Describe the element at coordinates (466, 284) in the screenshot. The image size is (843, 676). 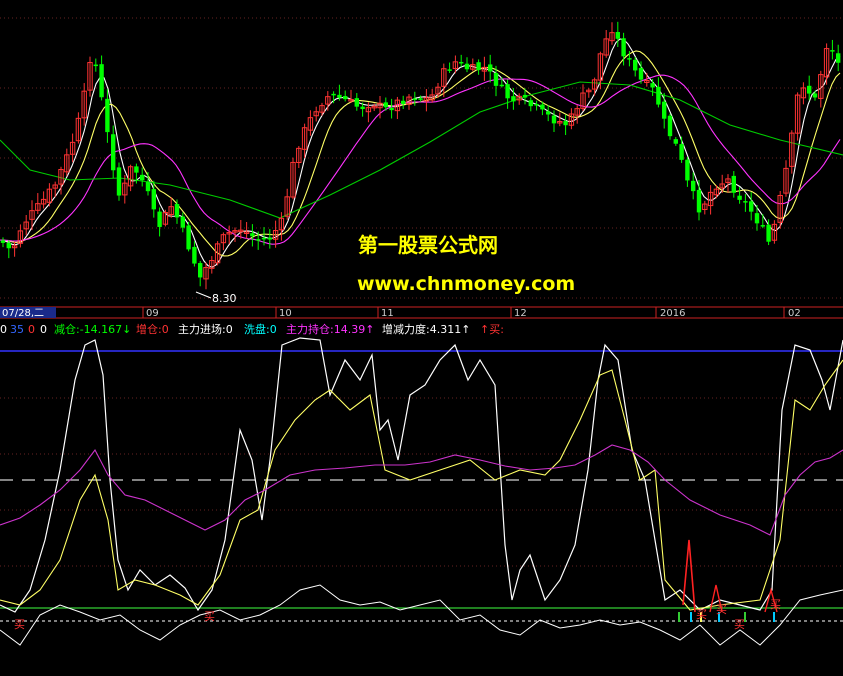
I see `watermark-url: www.chnmoney.com` at that location.